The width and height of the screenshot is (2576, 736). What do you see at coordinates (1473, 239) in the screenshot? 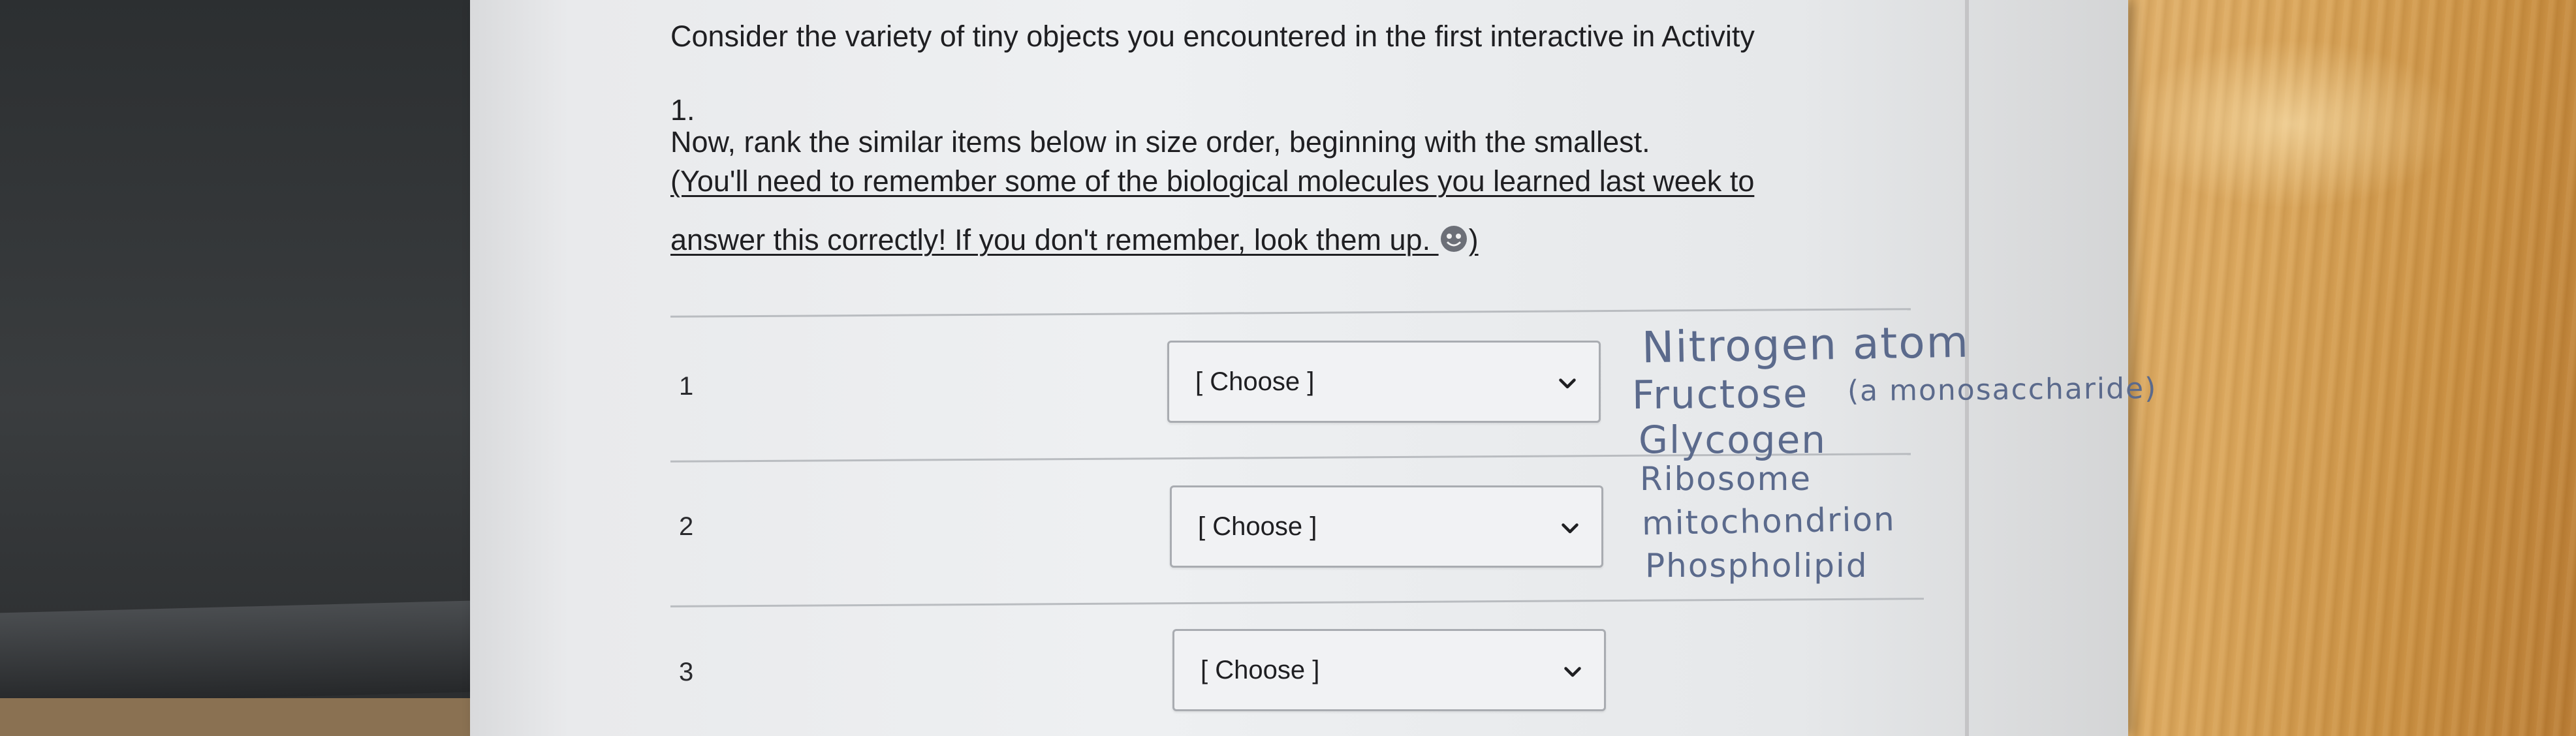
I see `instruction-line-5-close: )` at bounding box center [1473, 239].